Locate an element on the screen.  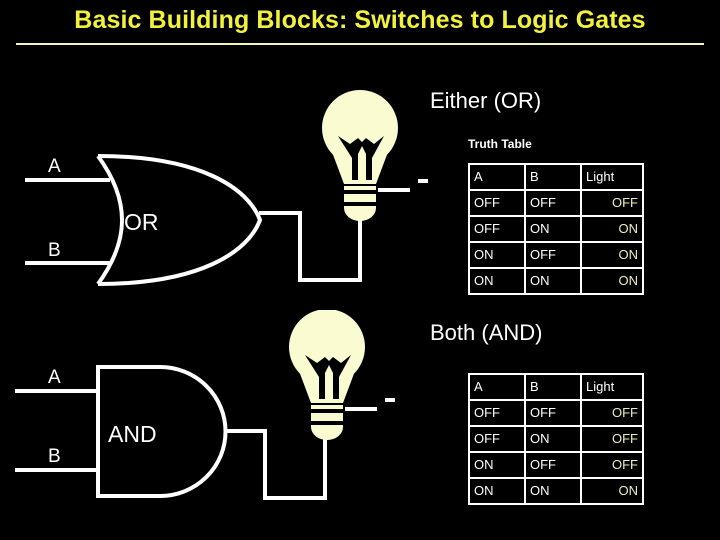
table-row: OFF ON OFF is located at coordinates (556, 439).